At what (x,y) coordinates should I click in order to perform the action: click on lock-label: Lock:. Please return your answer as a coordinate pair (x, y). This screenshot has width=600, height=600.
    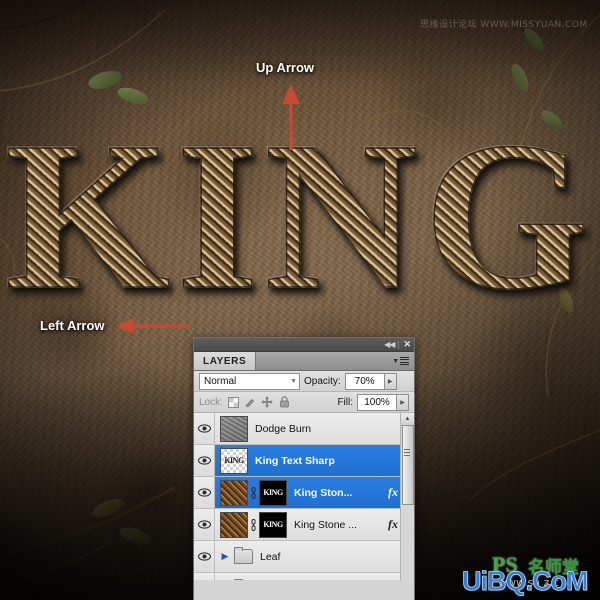
    Looking at the image, I should click on (211, 402).